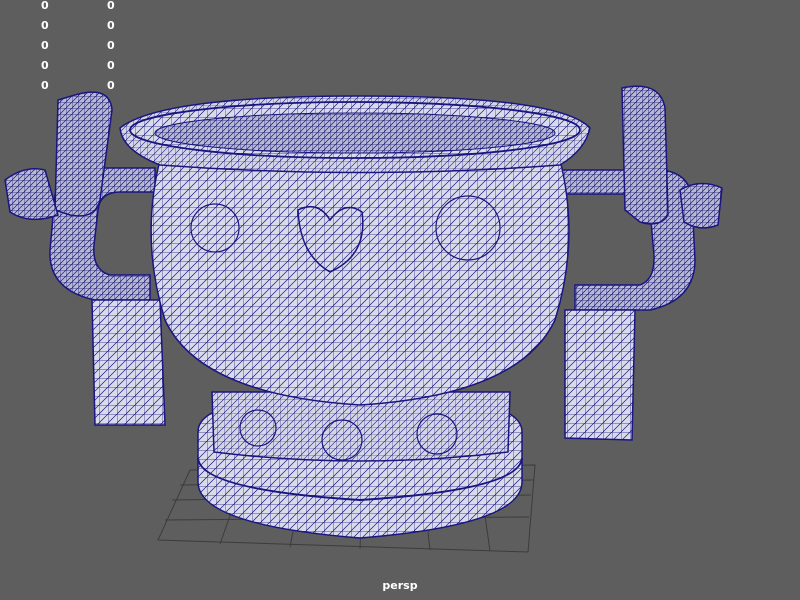  I want to click on vessel-foot, so click(360, 465).